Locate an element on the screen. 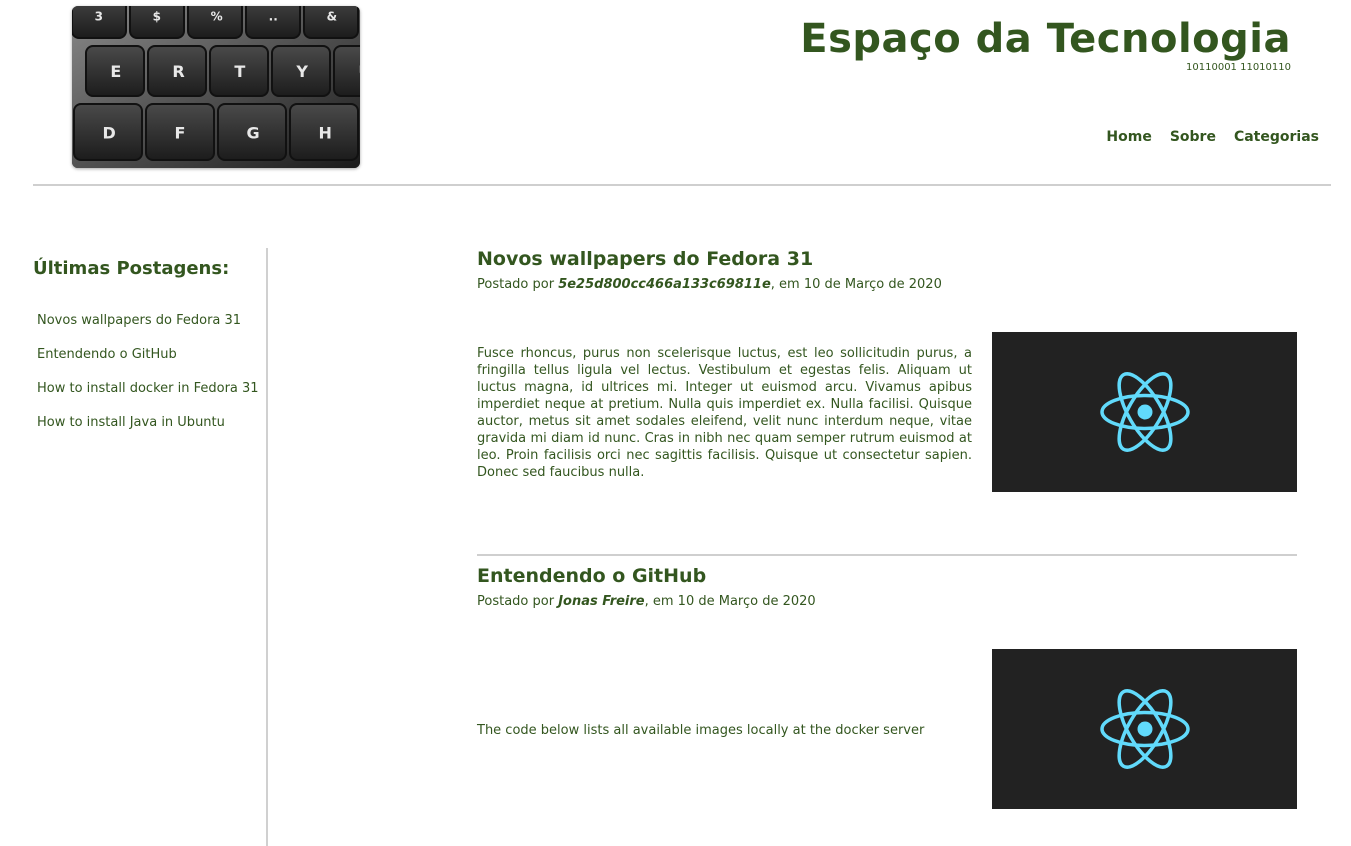 The height and width of the screenshot is (846, 1351). keyboard-key-label: H is located at coordinates (325, 133).